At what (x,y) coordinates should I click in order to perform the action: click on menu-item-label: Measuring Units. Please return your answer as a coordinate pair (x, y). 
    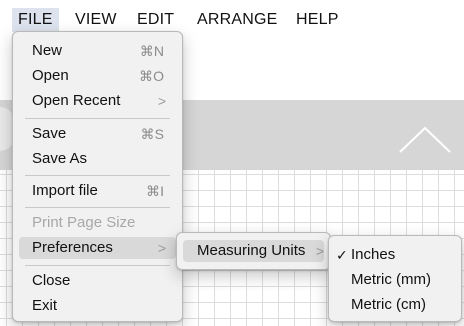
    Looking at the image, I should click on (251, 250).